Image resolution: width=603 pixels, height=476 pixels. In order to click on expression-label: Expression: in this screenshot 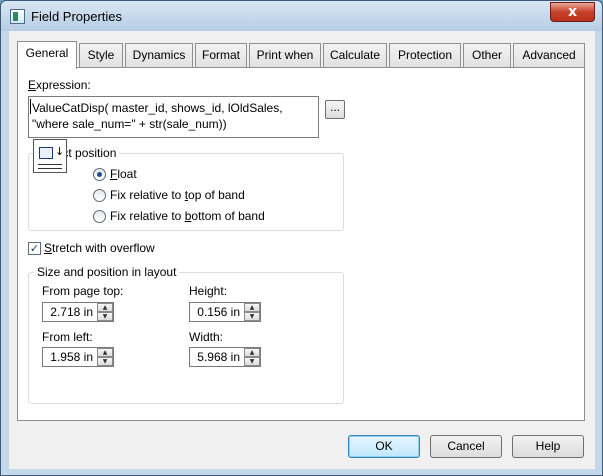, I will do `click(59, 85)`.